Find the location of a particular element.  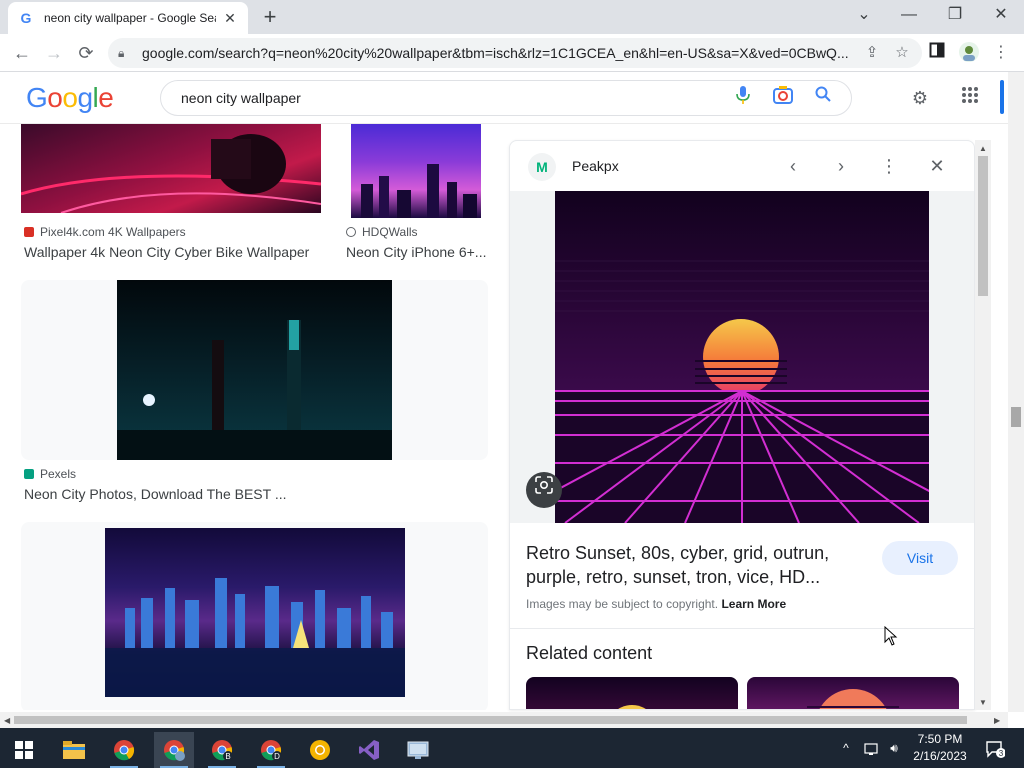

panel-source-name: Peakpx is located at coordinates (595, 166).